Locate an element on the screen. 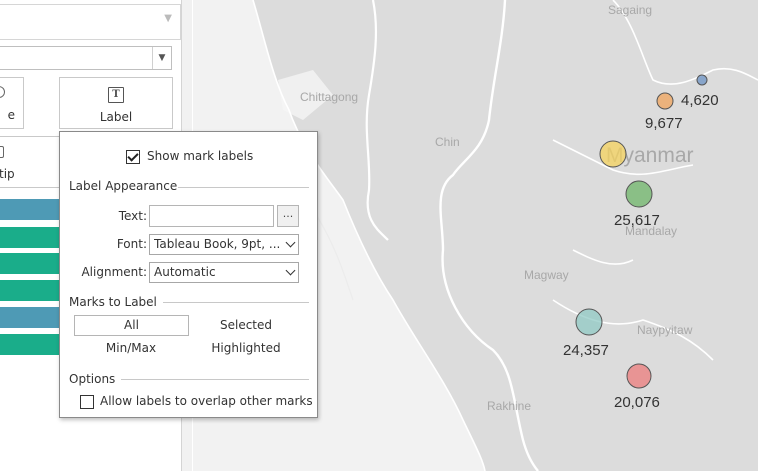 The width and height of the screenshot is (758, 471). place-label-rakhine: Rakhine is located at coordinates (509, 406).